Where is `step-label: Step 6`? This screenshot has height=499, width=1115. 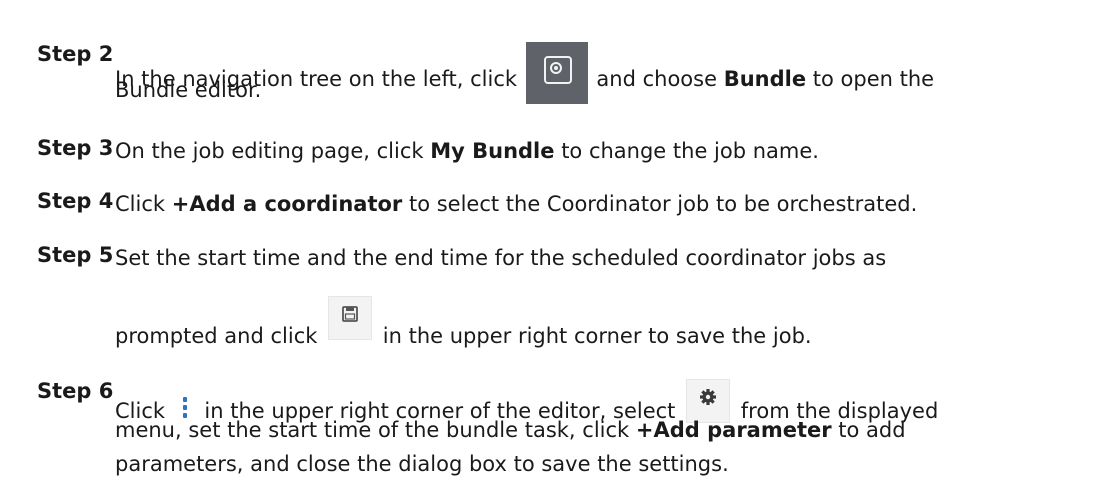
step-label: Step 6 is located at coordinates (75, 391).